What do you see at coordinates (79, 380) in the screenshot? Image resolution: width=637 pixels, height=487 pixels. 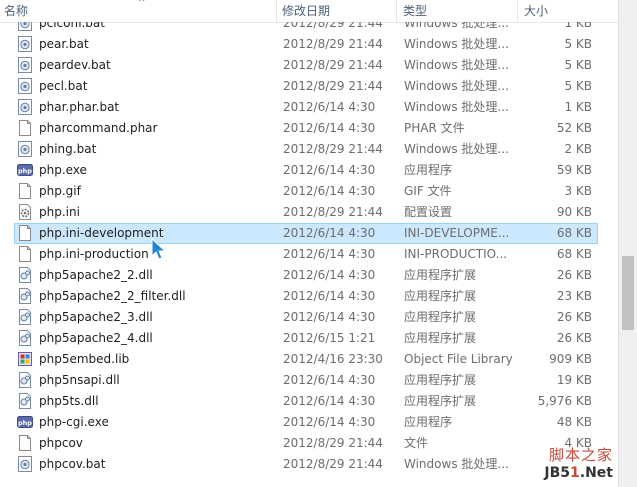 I see `file-name: php5nsapi.dll` at bounding box center [79, 380].